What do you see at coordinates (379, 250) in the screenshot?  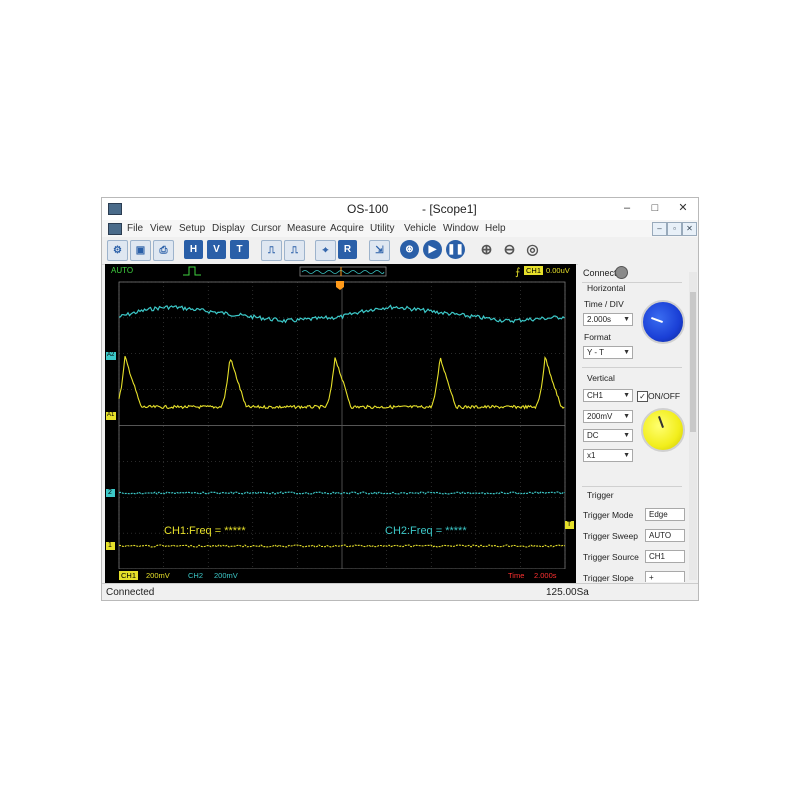 I see `export-icon: ⇲` at bounding box center [379, 250].